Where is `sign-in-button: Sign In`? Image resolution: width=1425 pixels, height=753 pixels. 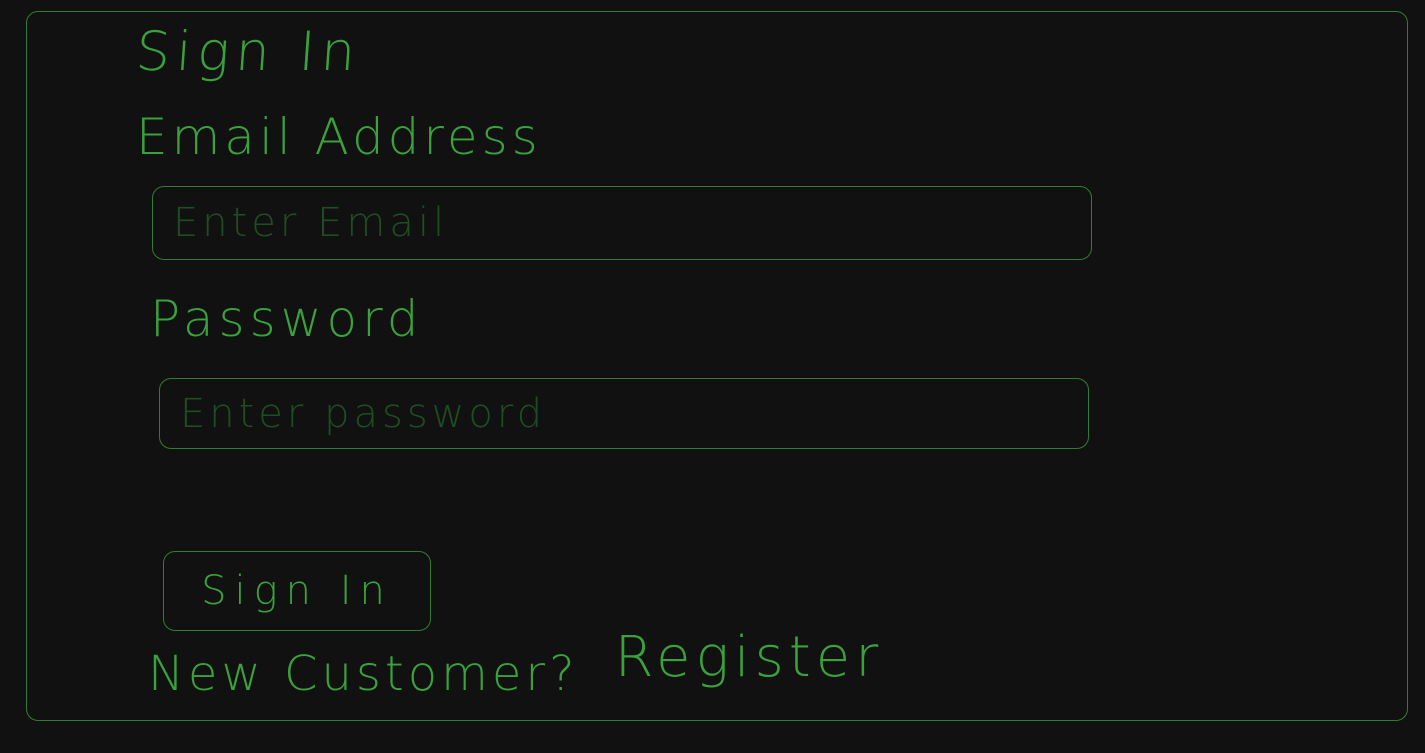
sign-in-button: Sign In is located at coordinates (297, 591).